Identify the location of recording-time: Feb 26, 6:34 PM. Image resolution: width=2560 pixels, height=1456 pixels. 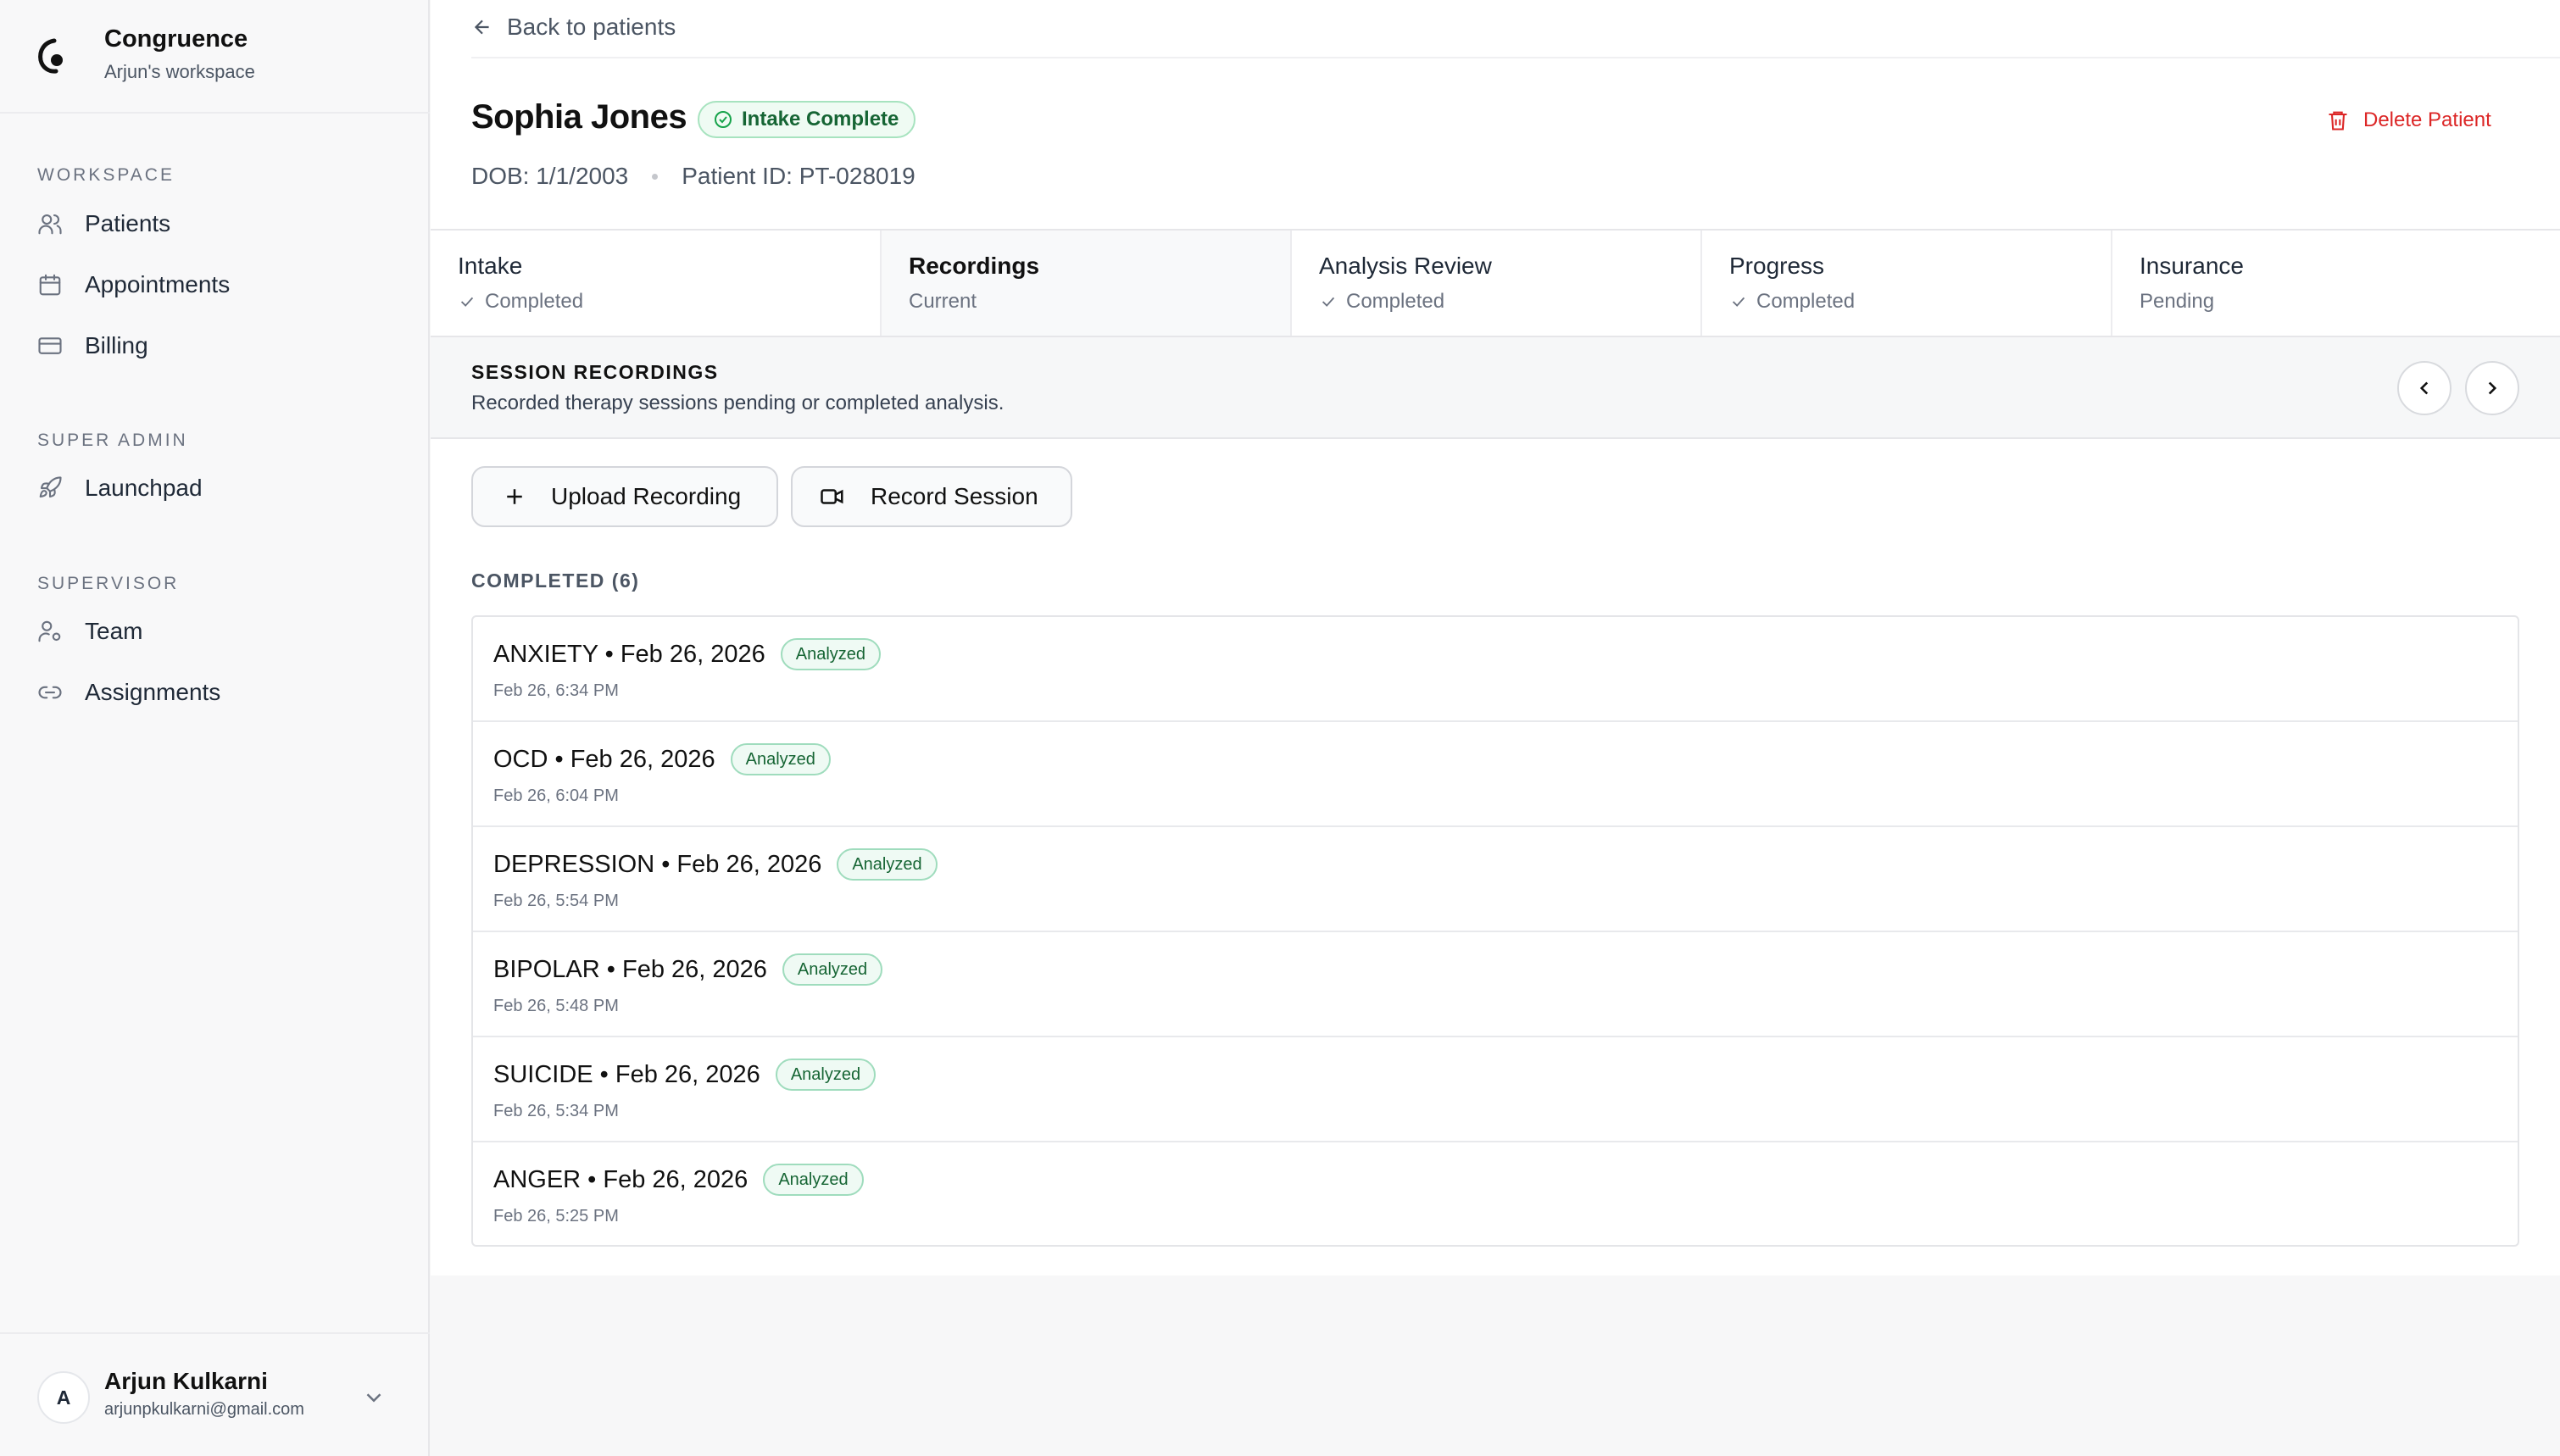
(556, 690).